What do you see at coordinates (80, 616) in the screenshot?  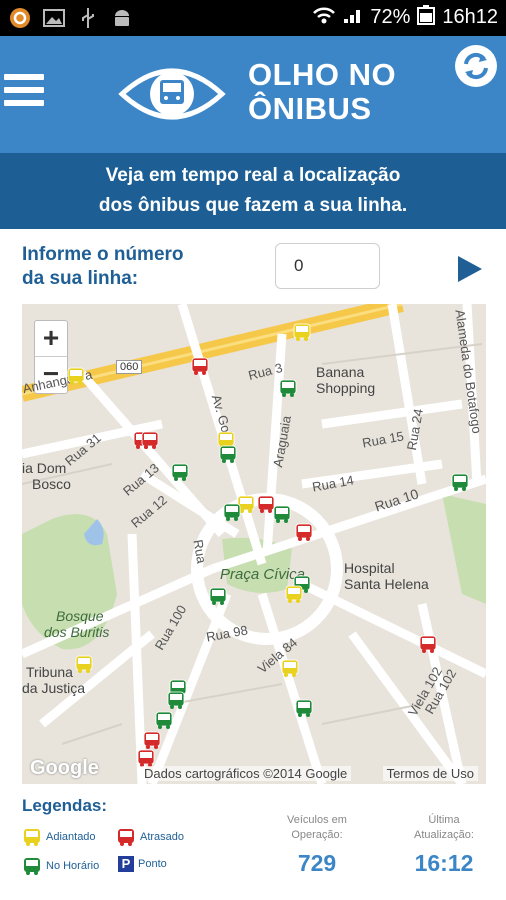 I see `map-label: Bosque` at bounding box center [80, 616].